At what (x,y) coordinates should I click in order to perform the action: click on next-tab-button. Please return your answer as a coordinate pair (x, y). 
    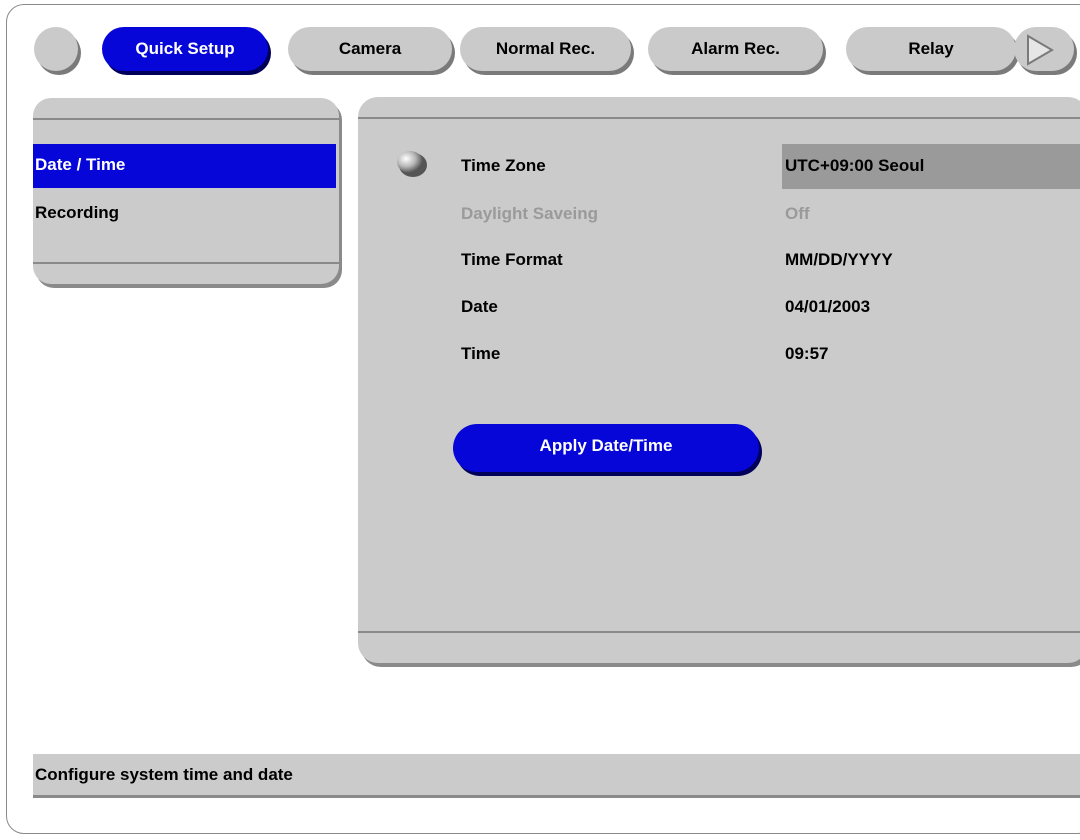
    Looking at the image, I should click on (1044, 49).